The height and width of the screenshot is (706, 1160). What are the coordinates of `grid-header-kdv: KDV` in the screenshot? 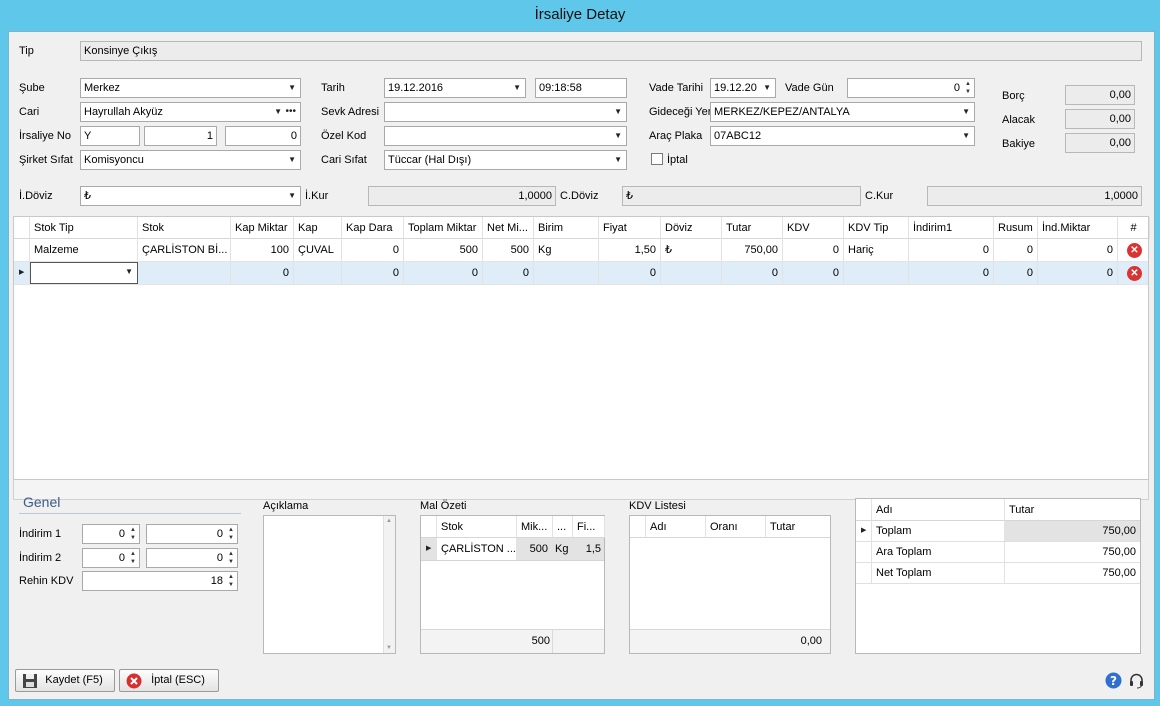 It's located at (813, 228).